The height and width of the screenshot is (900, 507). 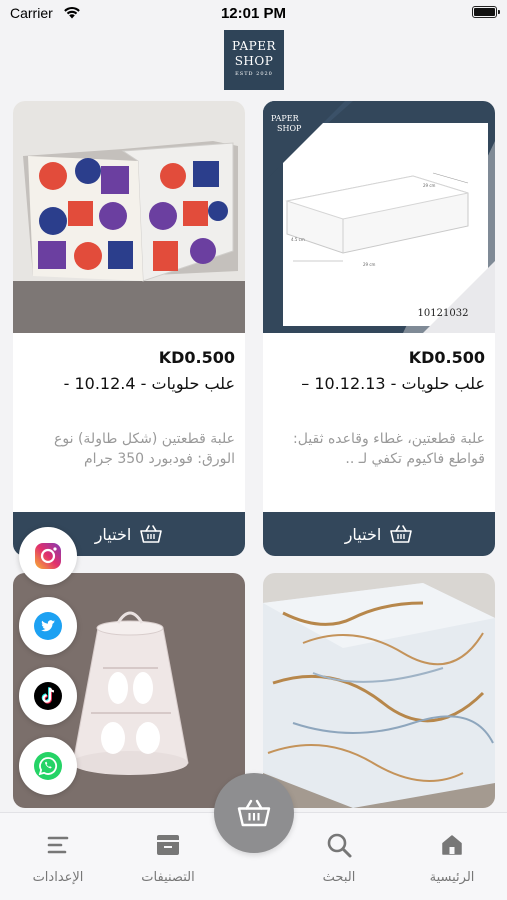 I want to click on tab-home: الرئيسية, so click(x=452, y=856).